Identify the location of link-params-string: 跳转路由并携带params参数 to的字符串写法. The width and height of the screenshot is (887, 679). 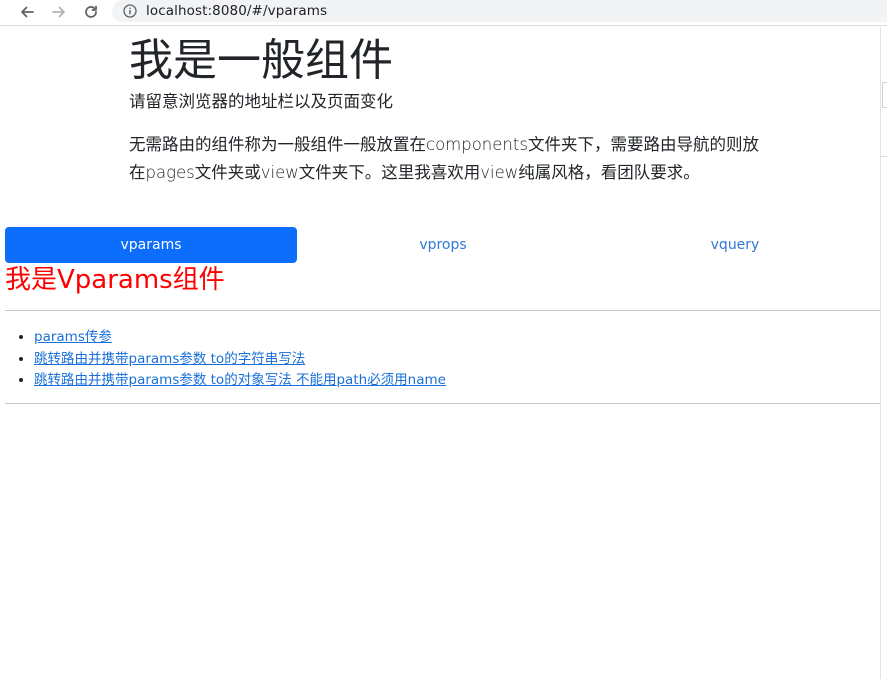
(169, 359).